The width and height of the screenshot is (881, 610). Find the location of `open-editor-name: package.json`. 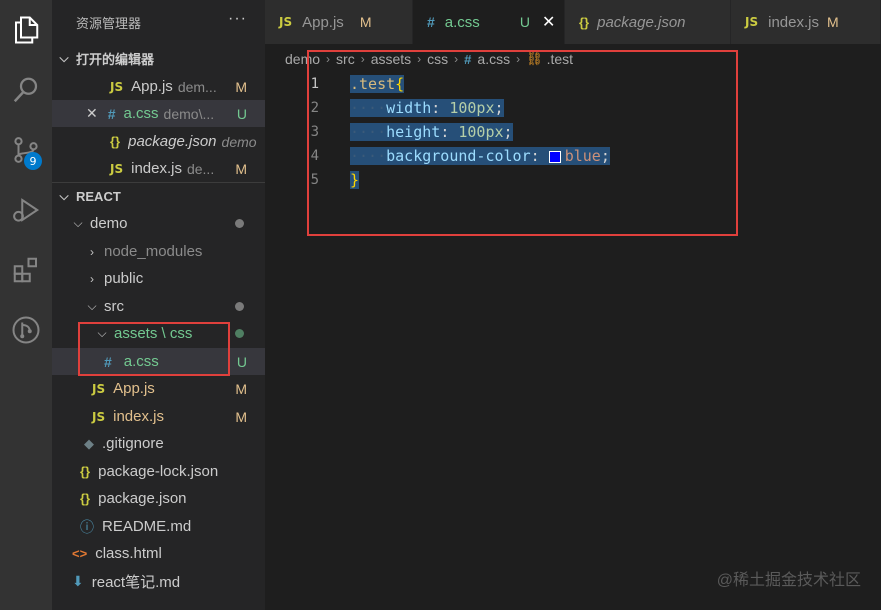

open-editor-name: package.json is located at coordinates (172, 141).